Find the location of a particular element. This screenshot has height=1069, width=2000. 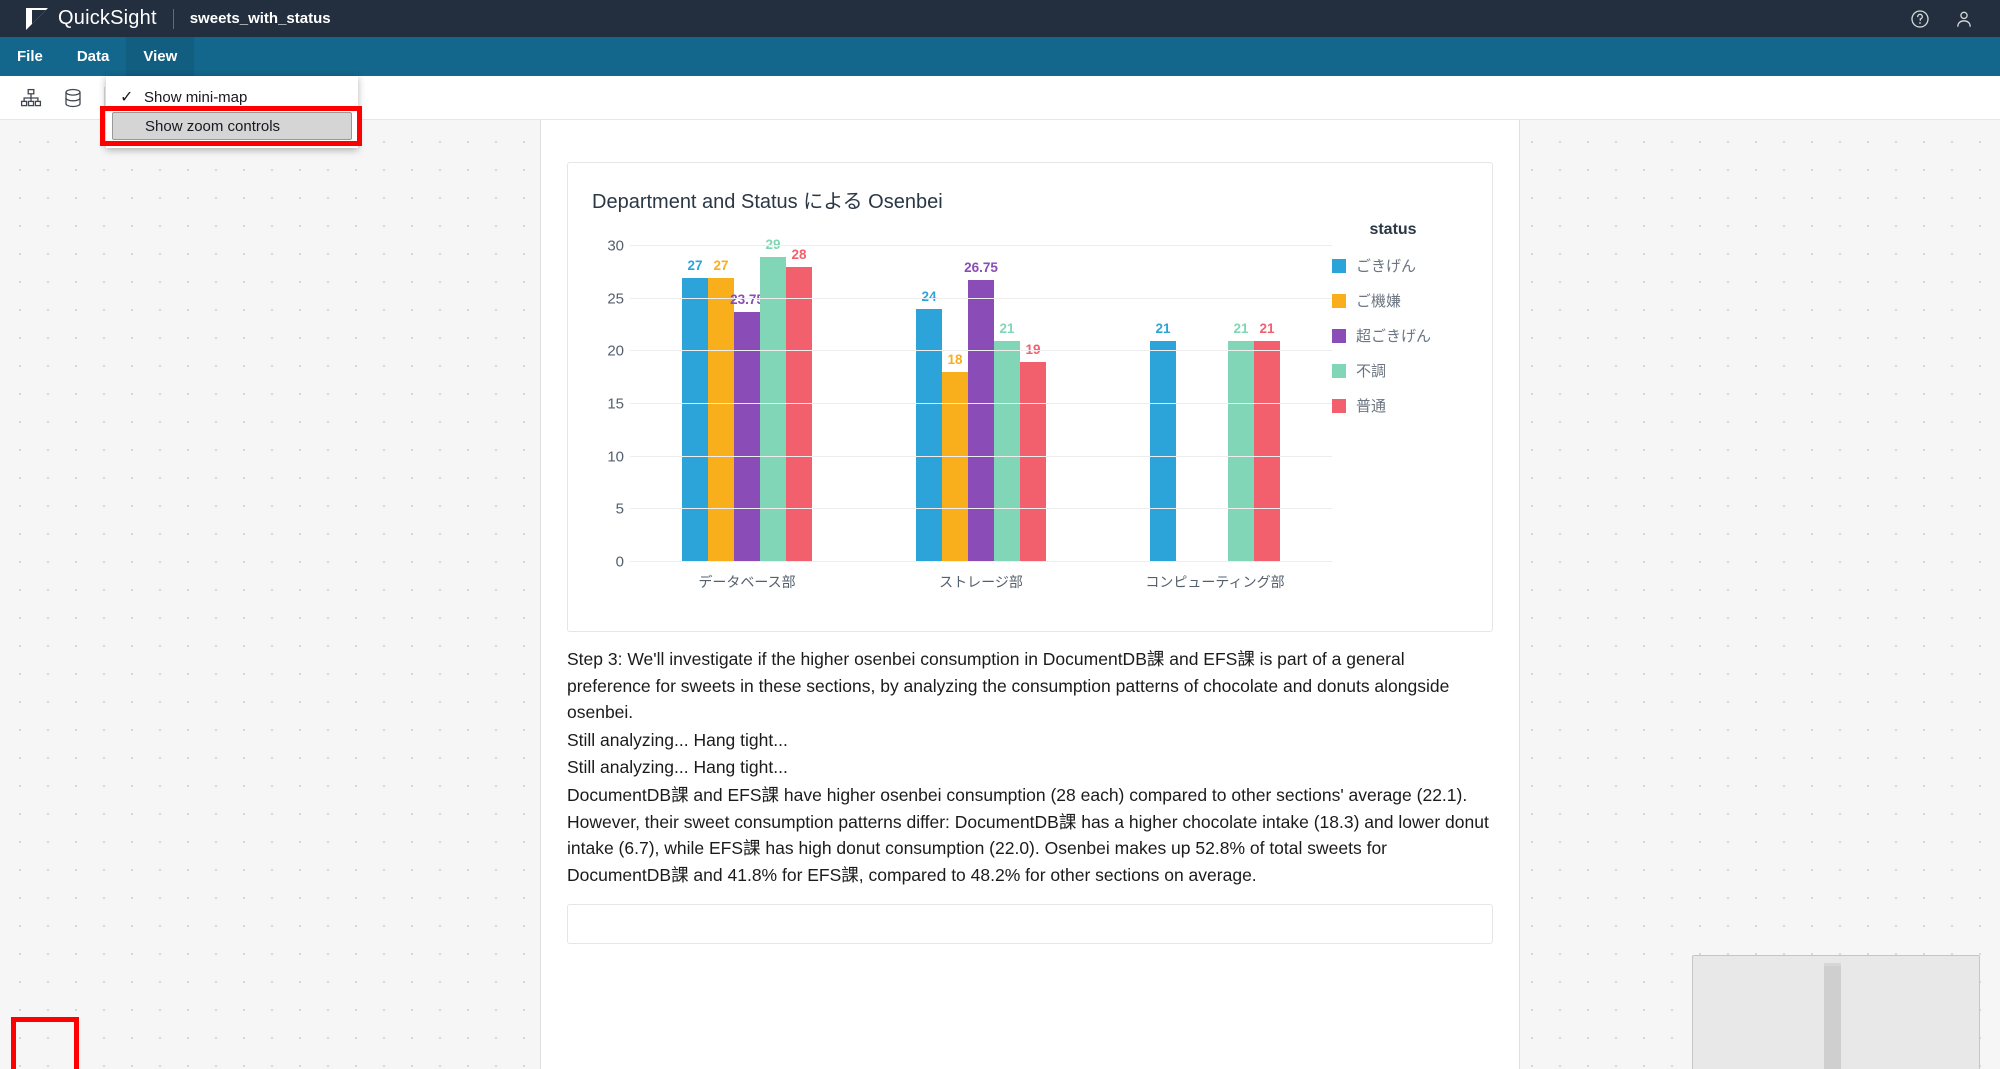

document-name: sweets_with_status is located at coordinates (260, 18).